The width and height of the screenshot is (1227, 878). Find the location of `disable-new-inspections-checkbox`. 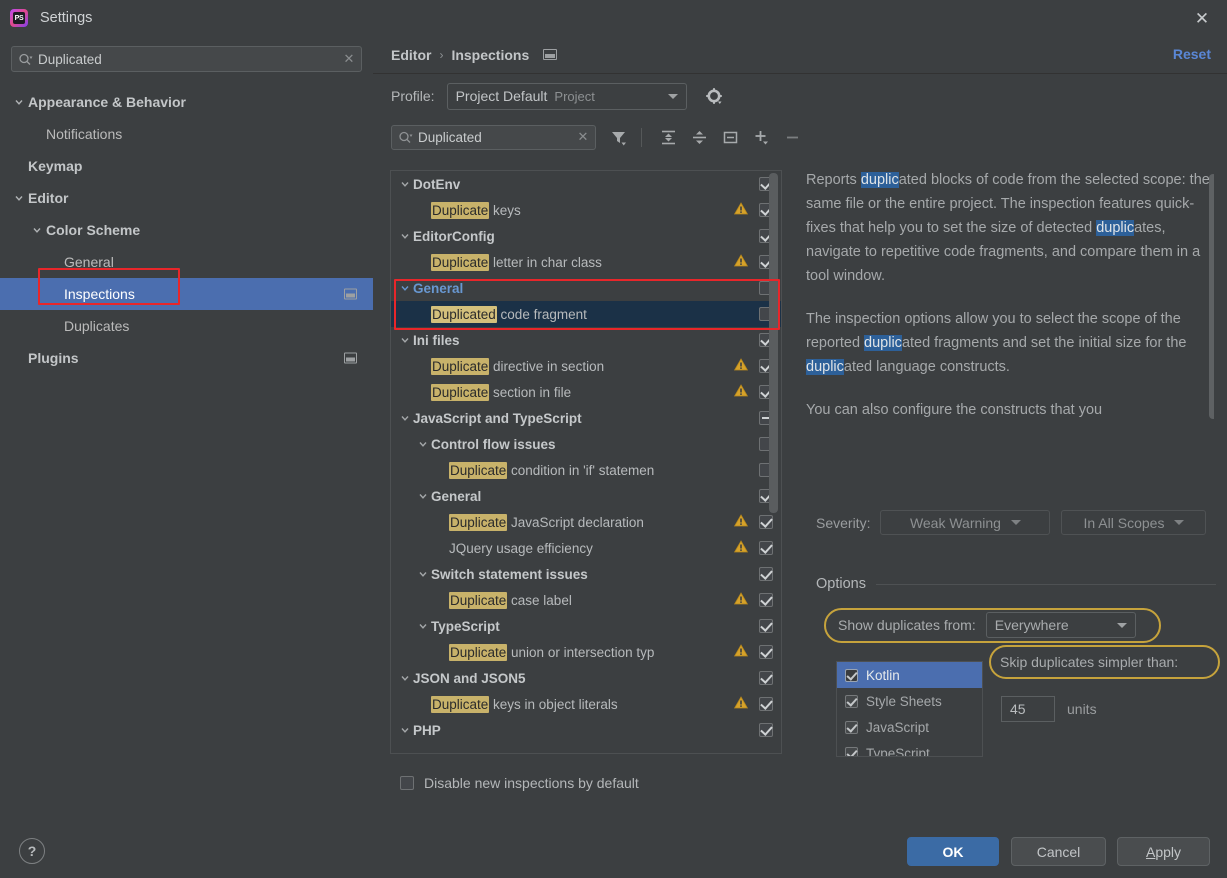

disable-new-inspections-checkbox is located at coordinates (407, 783).